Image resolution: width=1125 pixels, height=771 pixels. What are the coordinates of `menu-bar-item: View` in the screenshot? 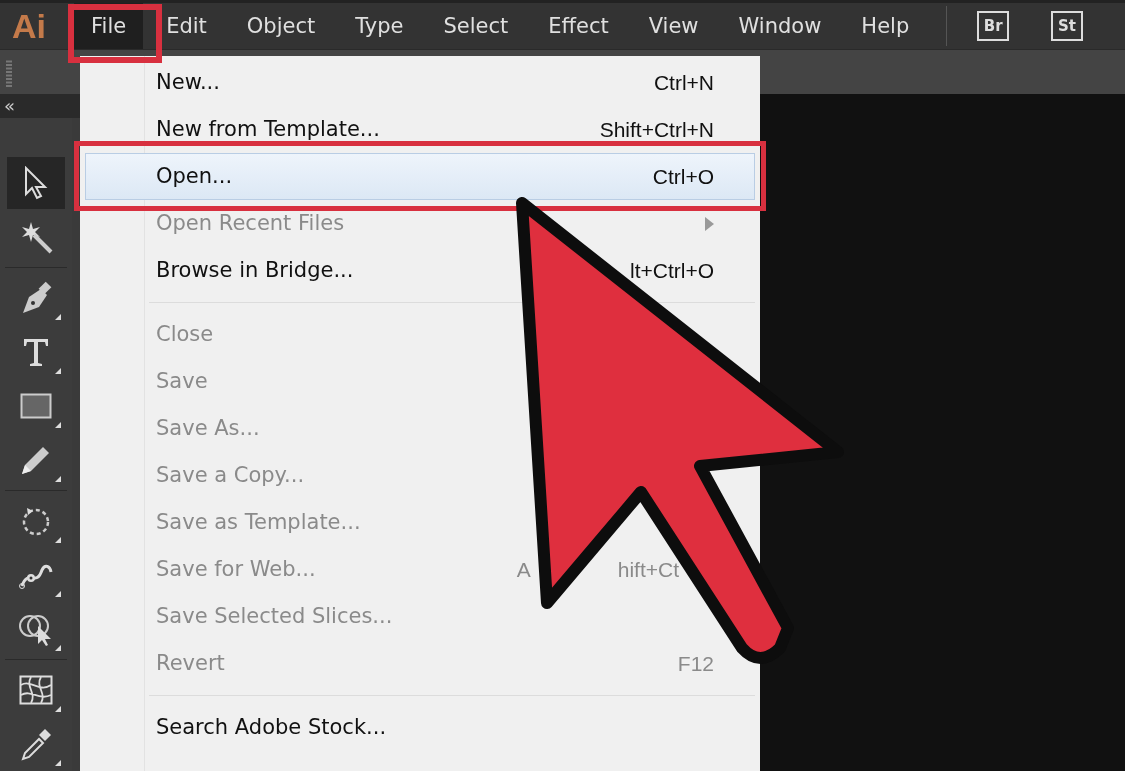 It's located at (673, 26).